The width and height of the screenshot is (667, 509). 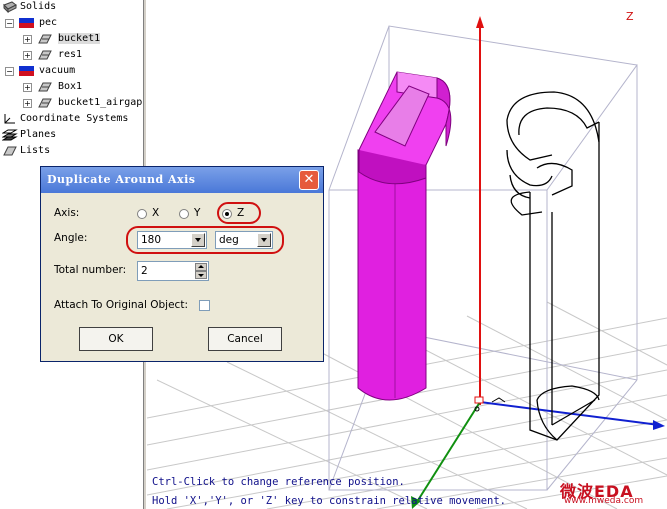 I want to click on spin-down-icon, so click(x=201, y=275).